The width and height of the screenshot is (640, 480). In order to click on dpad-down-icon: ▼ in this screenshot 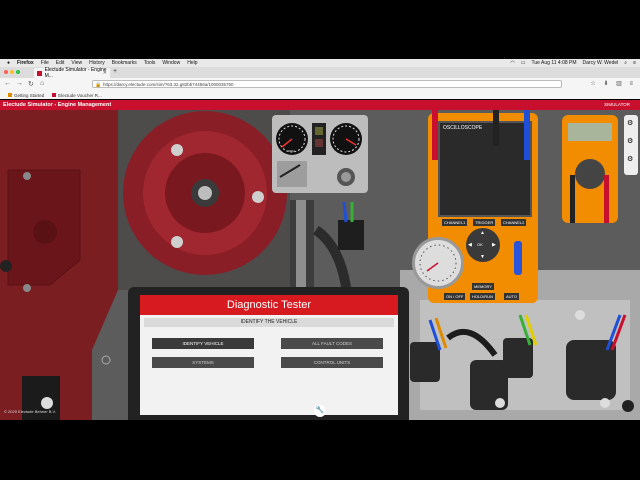, I will do `click(482, 257)`.